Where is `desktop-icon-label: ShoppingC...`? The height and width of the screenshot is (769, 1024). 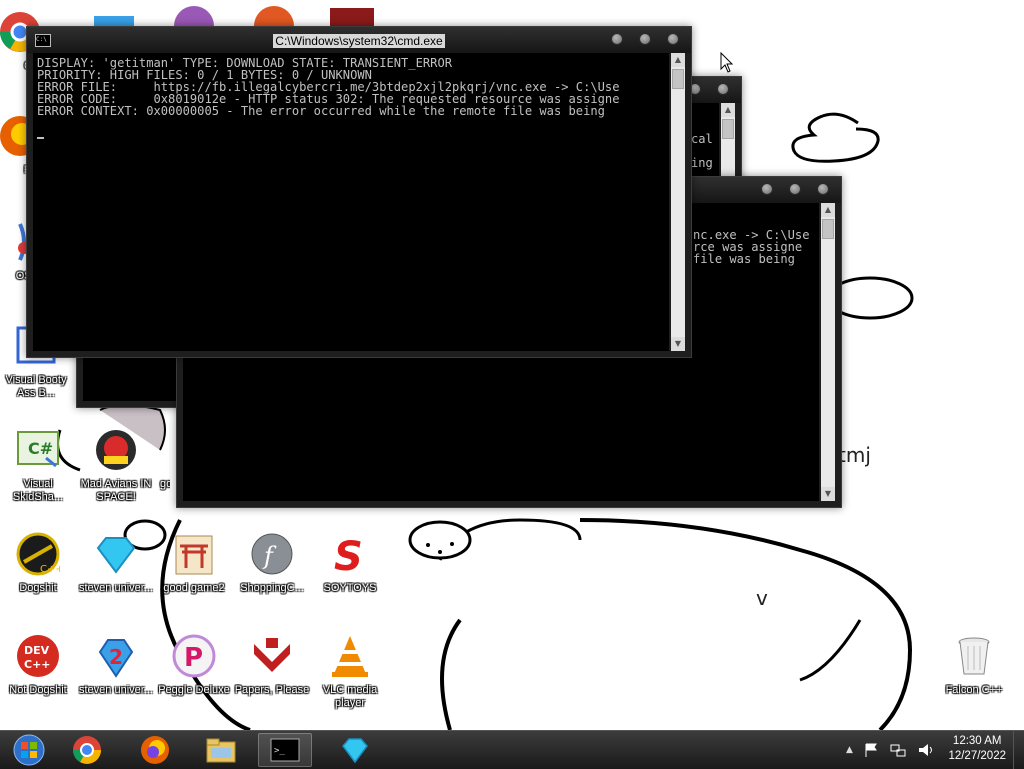 desktop-icon-label: ShoppingC... is located at coordinates (272, 588).